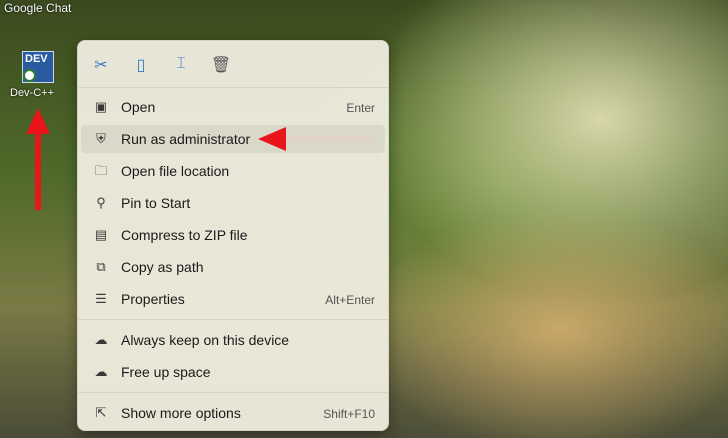  What do you see at coordinates (175, 171) in the screenshot?
I see `menu-item-label: Open file location` at bounding box center [175, 171].